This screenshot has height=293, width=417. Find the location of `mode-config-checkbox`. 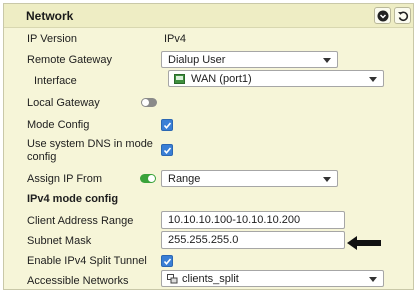

mode-config-checkbox is located at coordinates (167, 125).